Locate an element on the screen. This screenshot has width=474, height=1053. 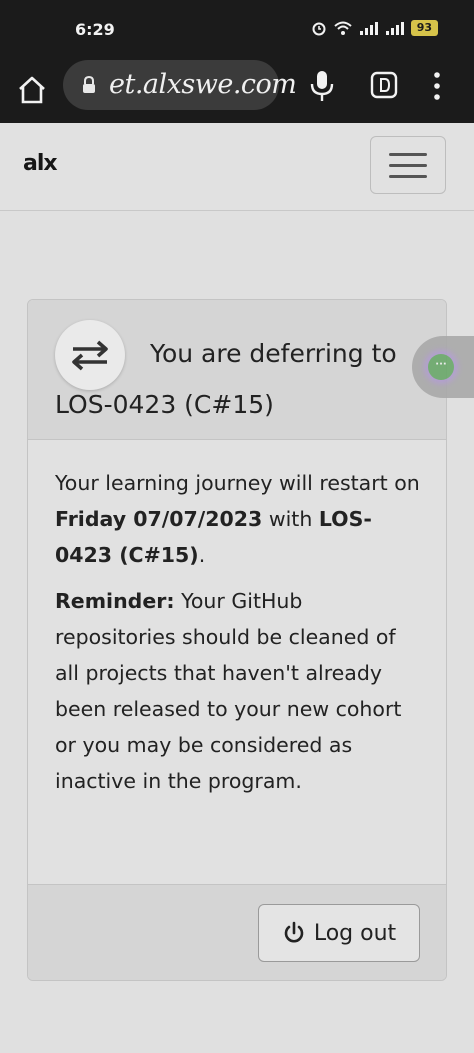
browser-toolbar: et.alxswe.com is located at coordinates (237, 91).